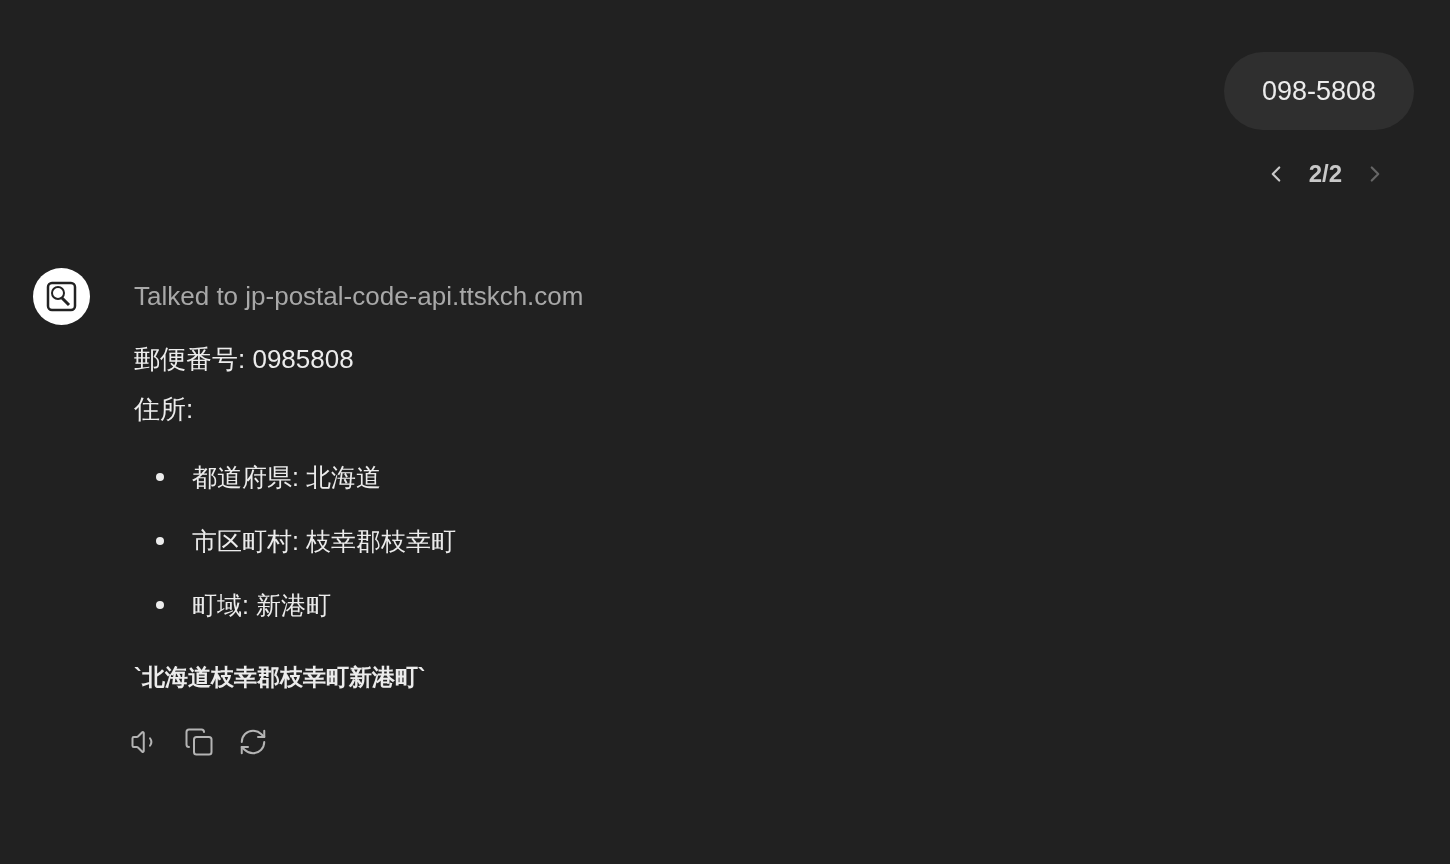 Image resolution: width=1450 pixels, height=864 pixels. I want to click on answer-line: 郵便番号: 0985808, so click(244, 359).